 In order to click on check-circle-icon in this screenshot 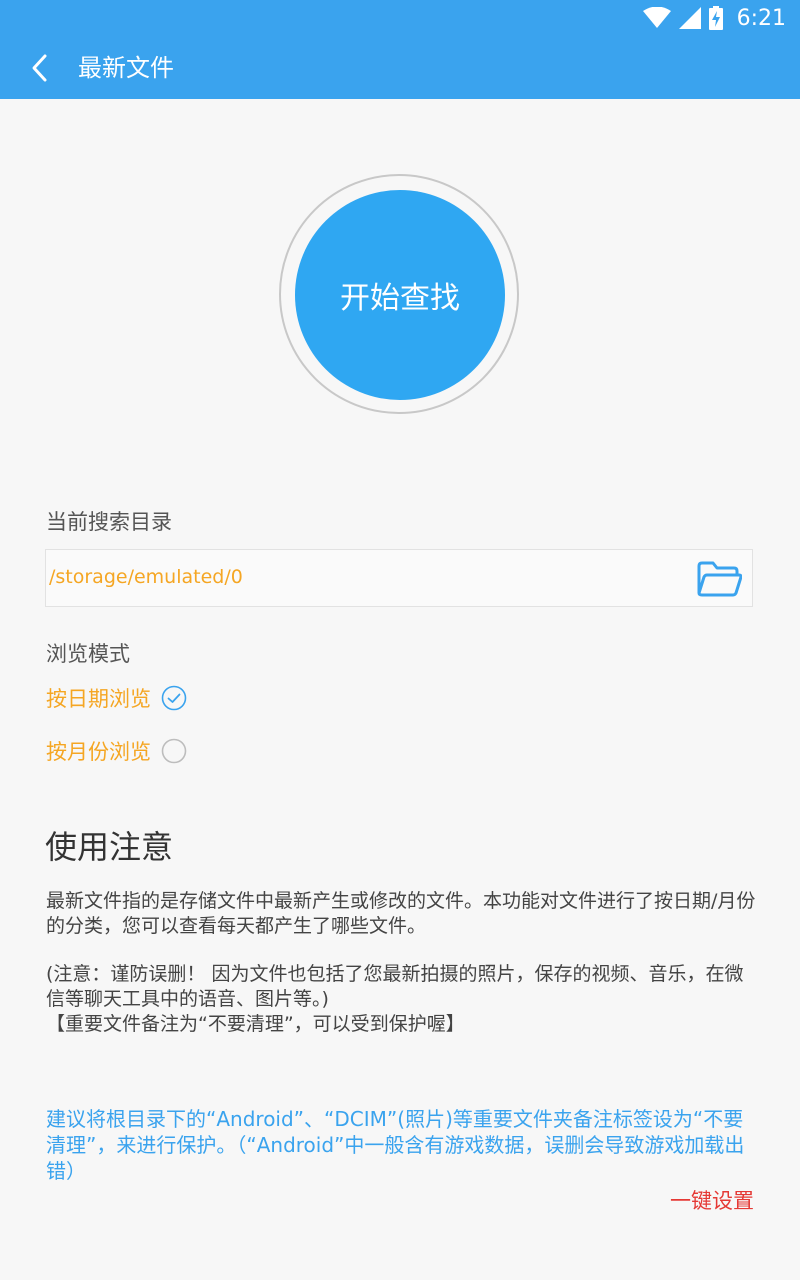, I will do `click(174, 698)`.